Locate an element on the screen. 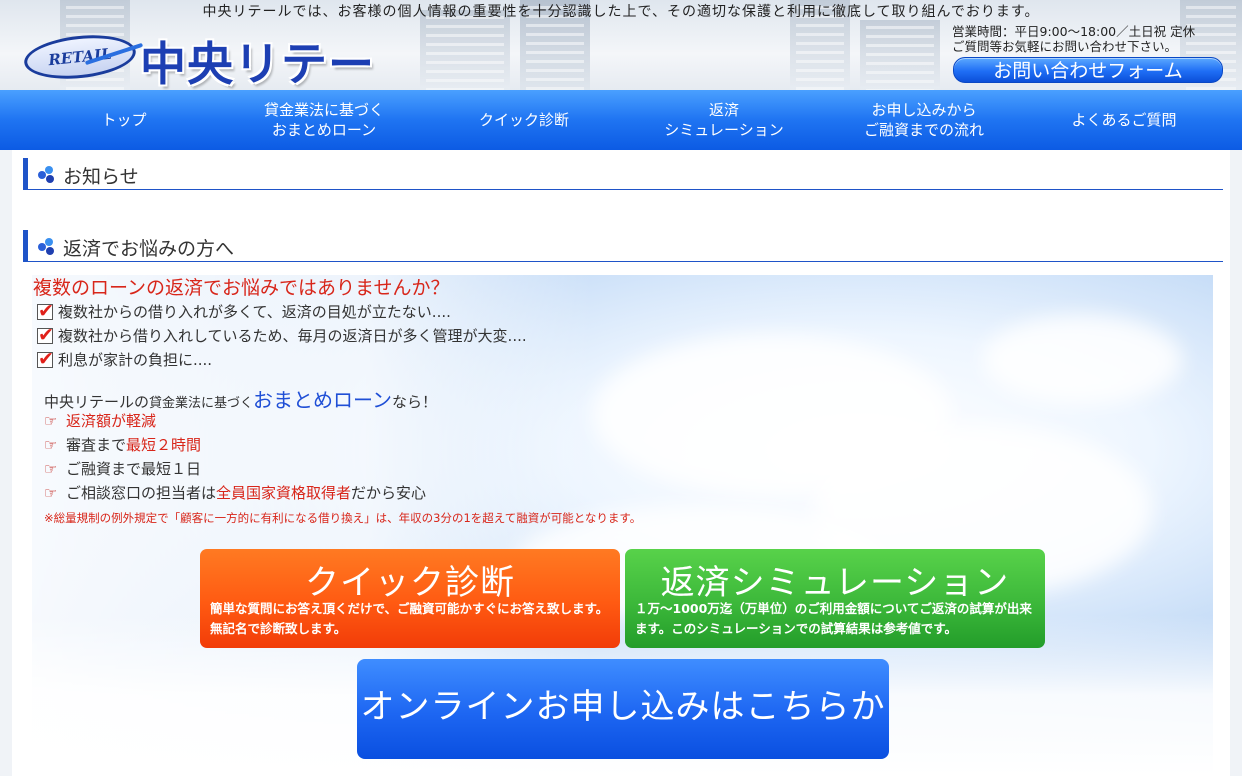  button-title: クイック診断 is located at coordinates (410, 583).